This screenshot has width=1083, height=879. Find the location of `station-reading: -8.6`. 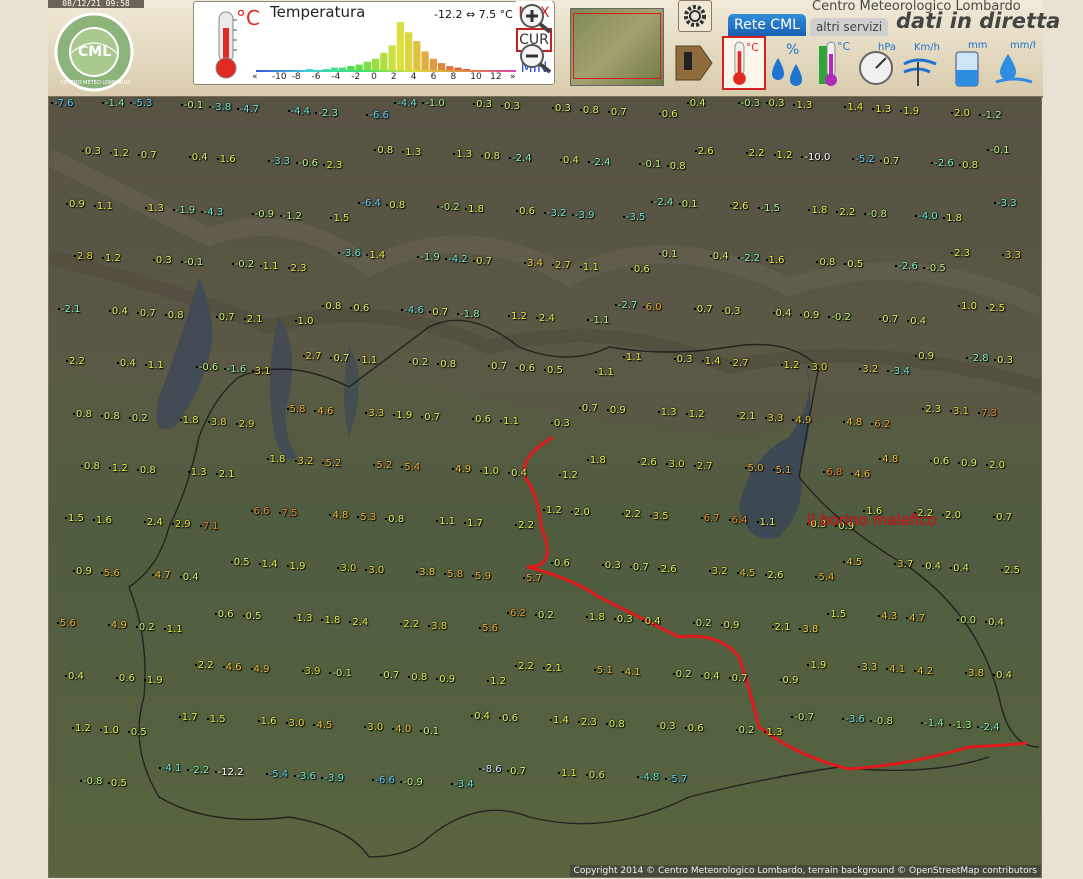

station-reading: -8.6 is located at coordinates (490, 769).